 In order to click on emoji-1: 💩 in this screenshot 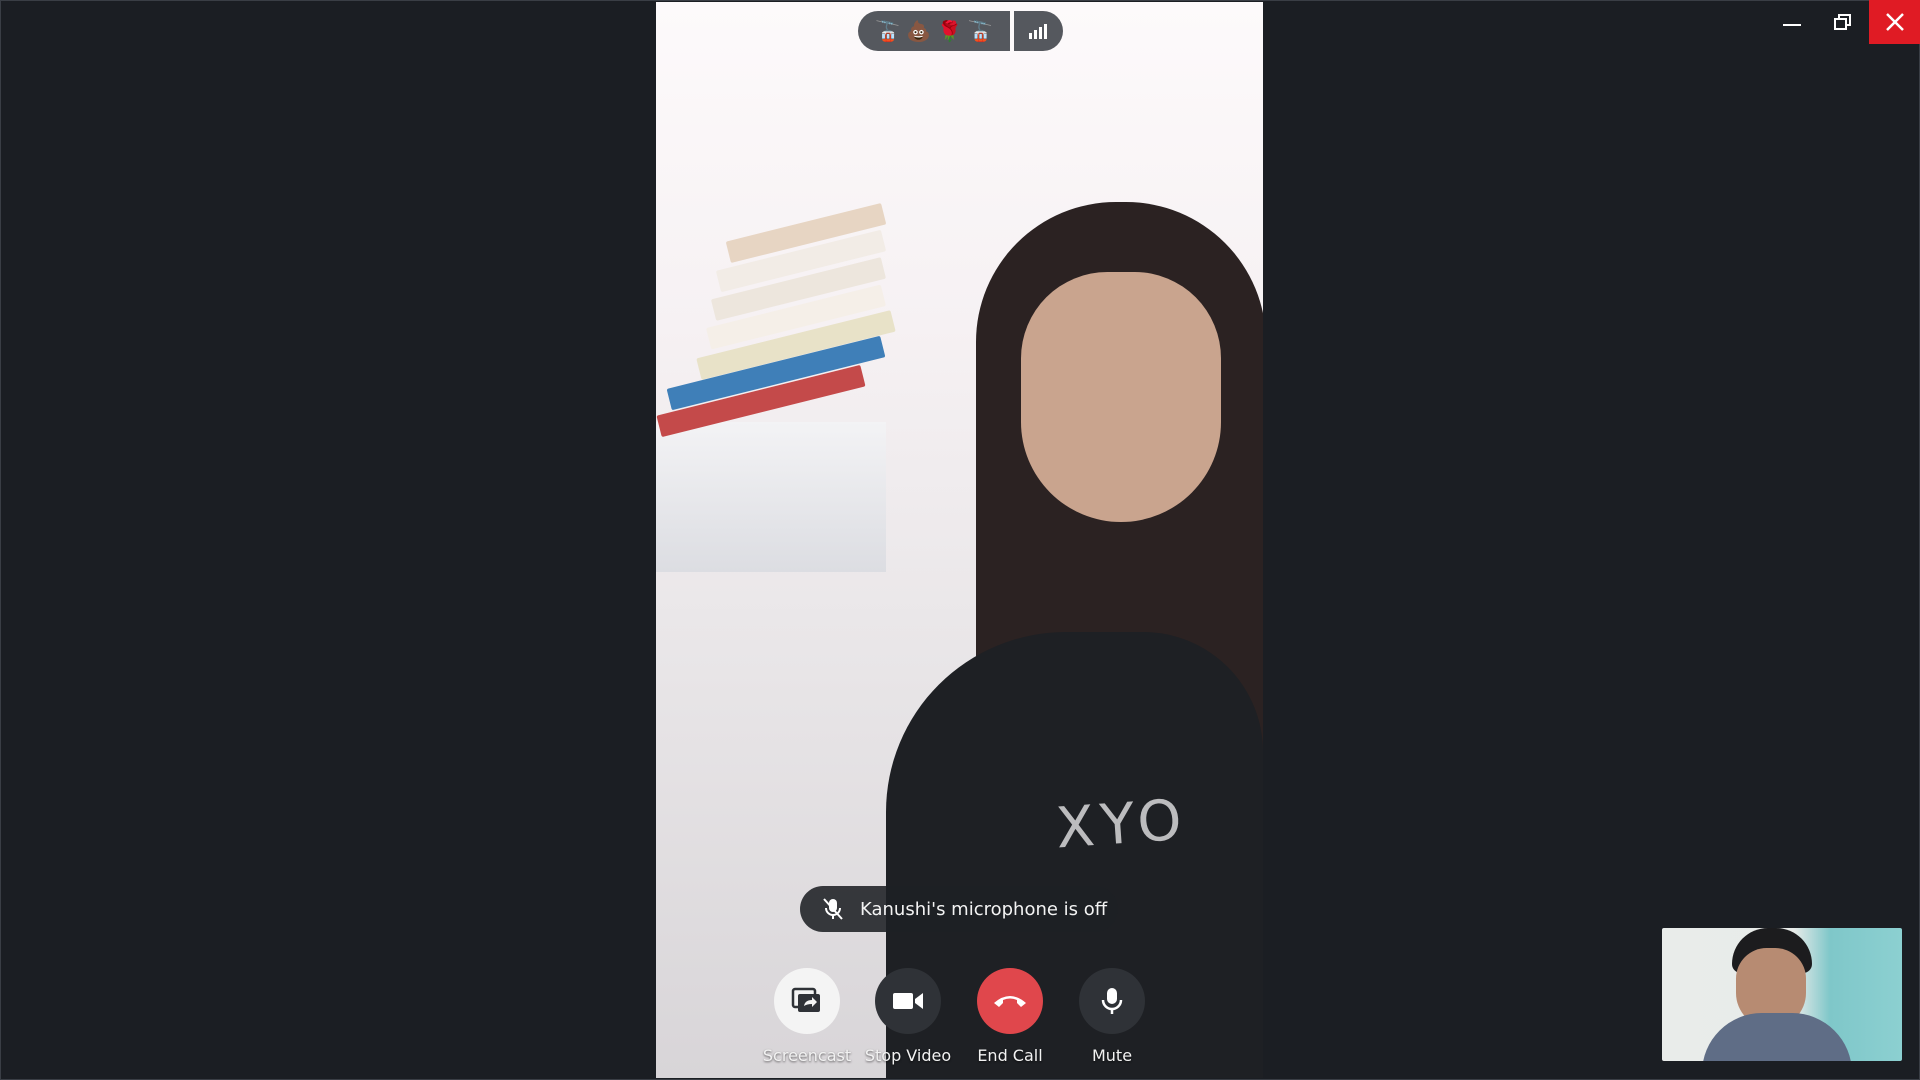, I will do `click(918, 31)`.